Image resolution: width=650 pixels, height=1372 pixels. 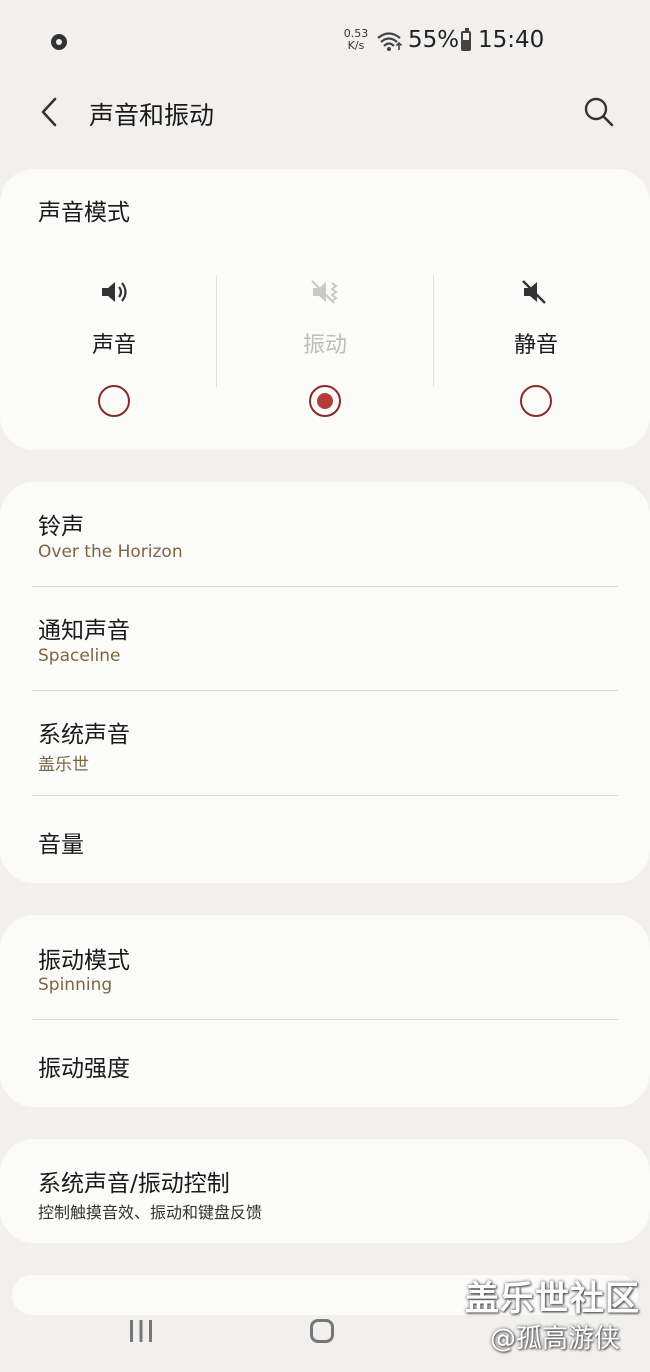 I want to click on system-sound-title: 系统声音, so click(x=84, y=735).